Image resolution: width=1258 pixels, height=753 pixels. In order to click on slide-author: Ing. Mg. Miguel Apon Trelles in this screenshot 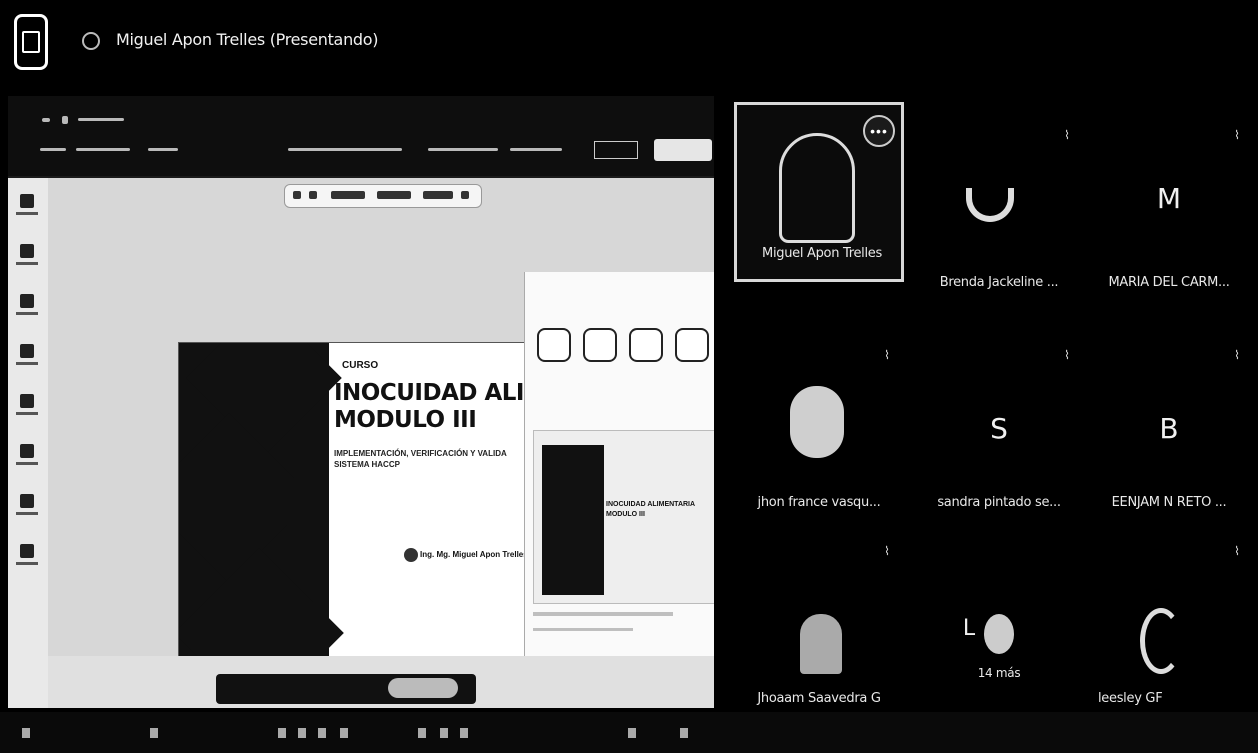, I will do `click(474, 554)`.